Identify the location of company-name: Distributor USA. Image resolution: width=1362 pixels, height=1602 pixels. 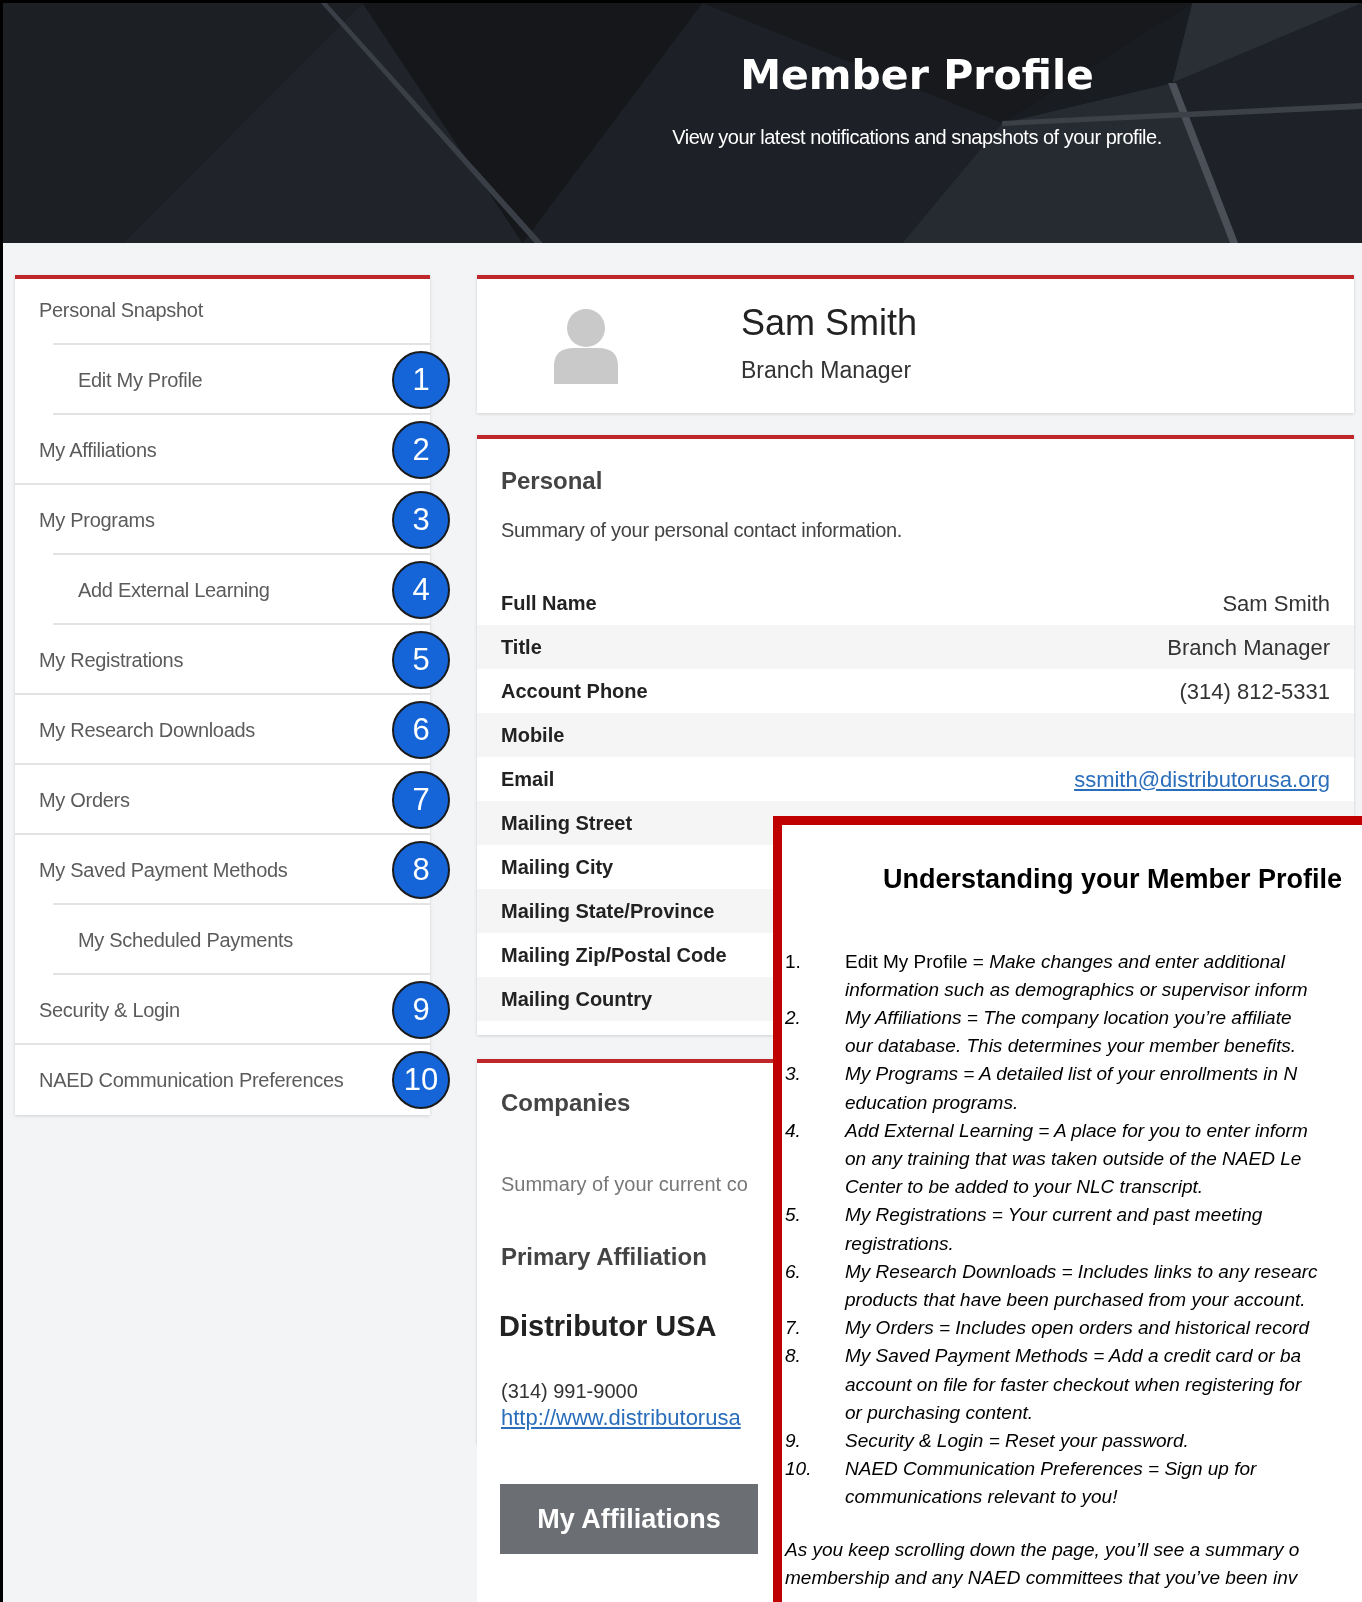
(608, 1326).